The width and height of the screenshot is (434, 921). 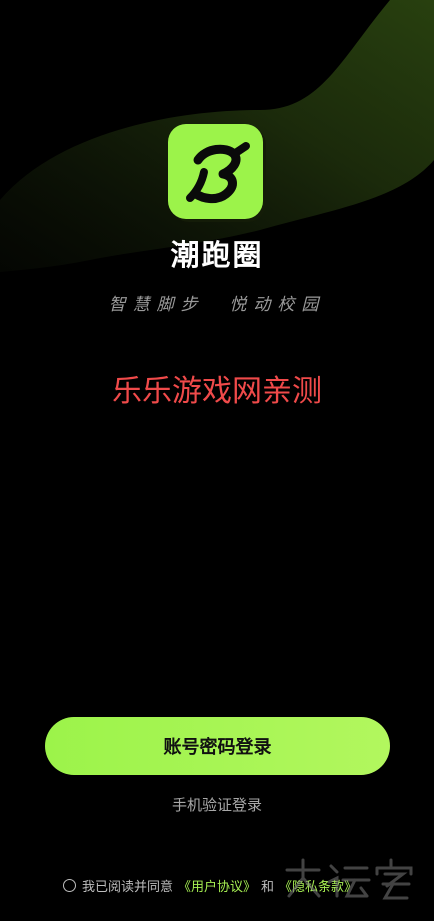 What do you see at coordinates (69, 885) in the screenshot?
I see `radio-circle-icon` at bounding box center [69, 885].